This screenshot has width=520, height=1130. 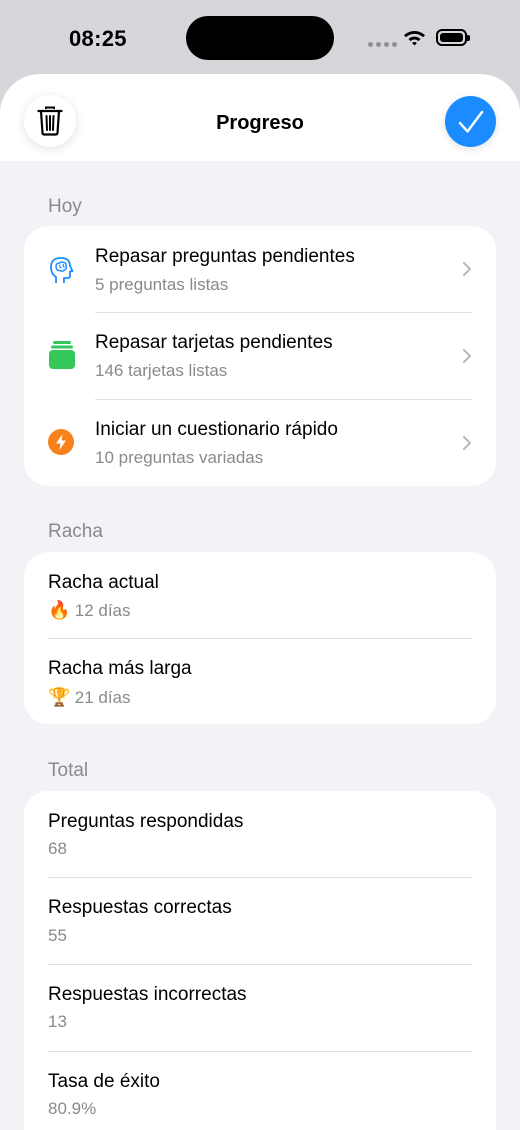 I want to click on done-button, so click(x=470, y=121).